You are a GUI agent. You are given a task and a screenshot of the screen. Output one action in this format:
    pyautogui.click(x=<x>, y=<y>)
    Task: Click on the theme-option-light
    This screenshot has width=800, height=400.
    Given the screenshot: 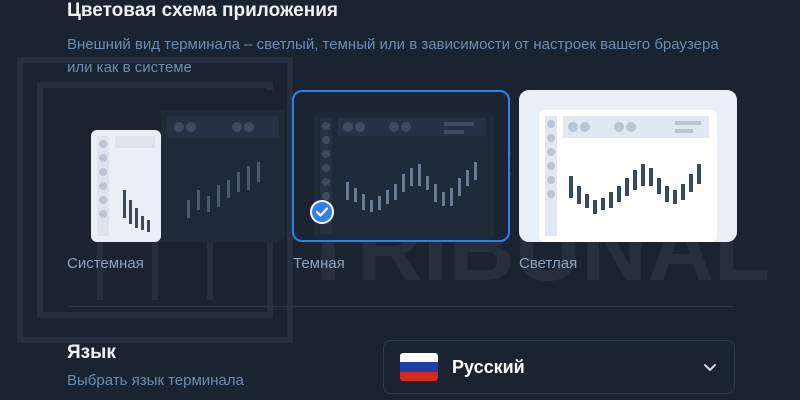 What is the action you would take?
    pyautogui.click(x=628, y=166)
    